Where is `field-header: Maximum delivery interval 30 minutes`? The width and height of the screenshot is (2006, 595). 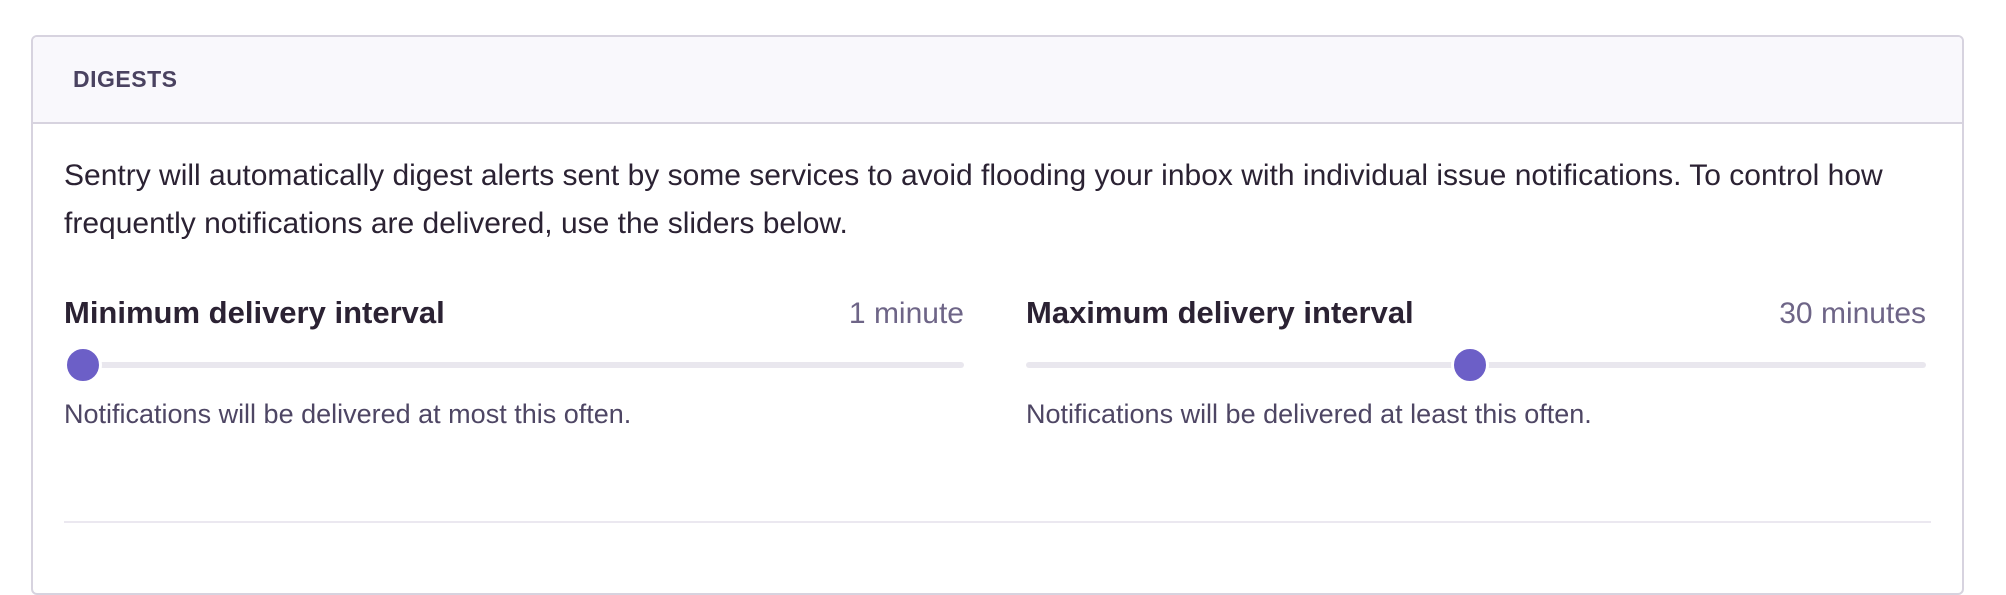 field-header: Maximum delivery interval 30 minutes is located at coordinates (1476, 315).